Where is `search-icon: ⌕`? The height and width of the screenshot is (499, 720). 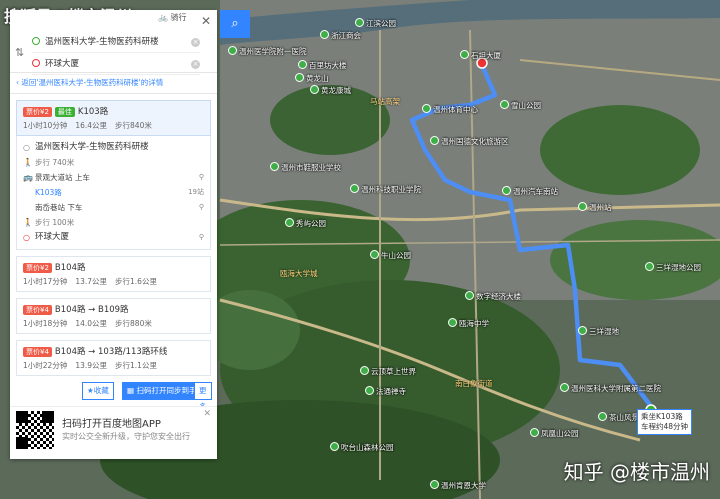
search-icon: ⌕ is located at coordinates (235, 23).